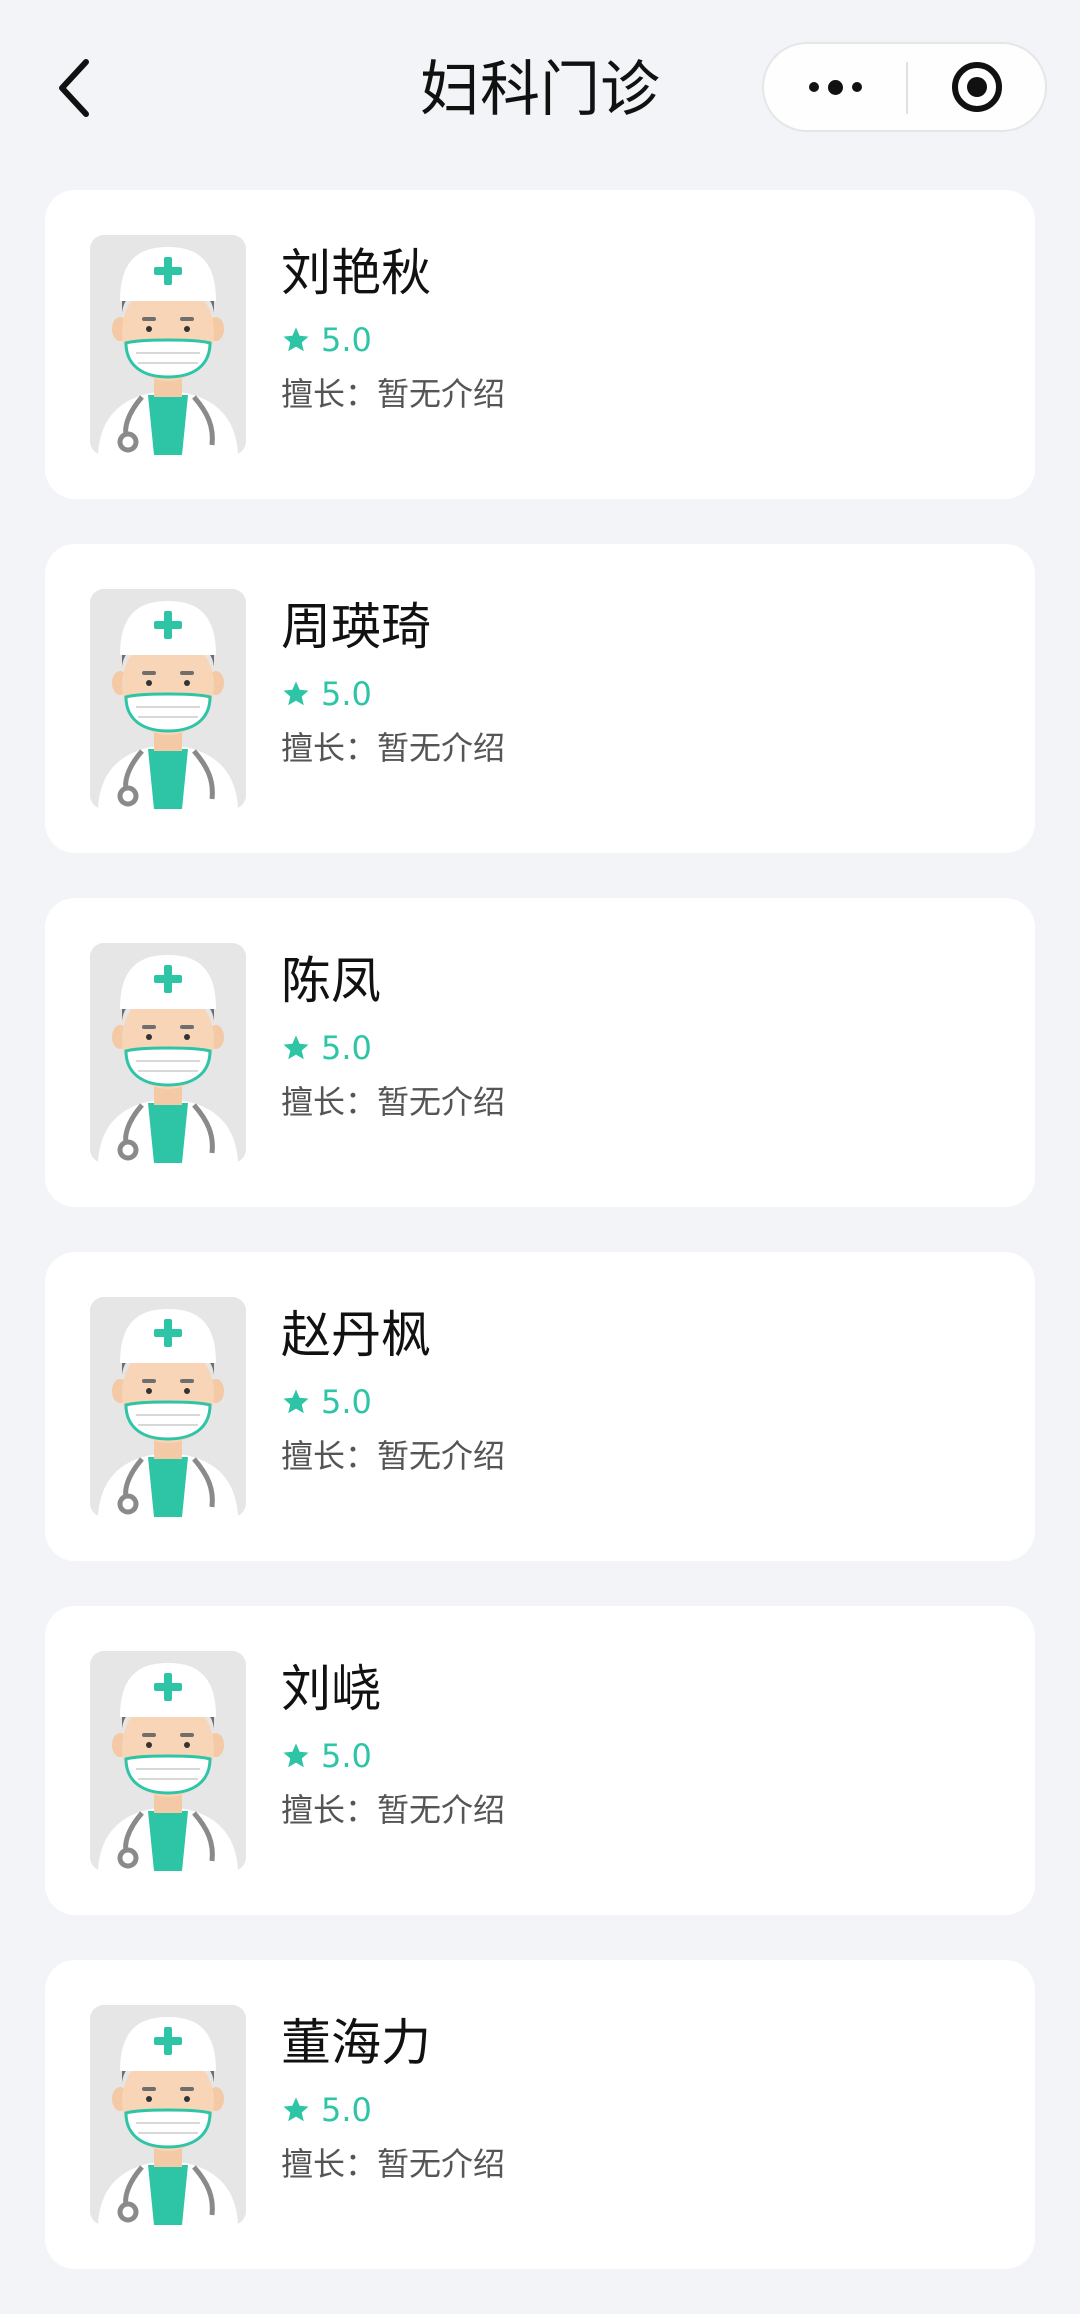  Describe the element at coordinates (331, 981) in the screenshot. I see `doctor-name: 陈凤` at that location.